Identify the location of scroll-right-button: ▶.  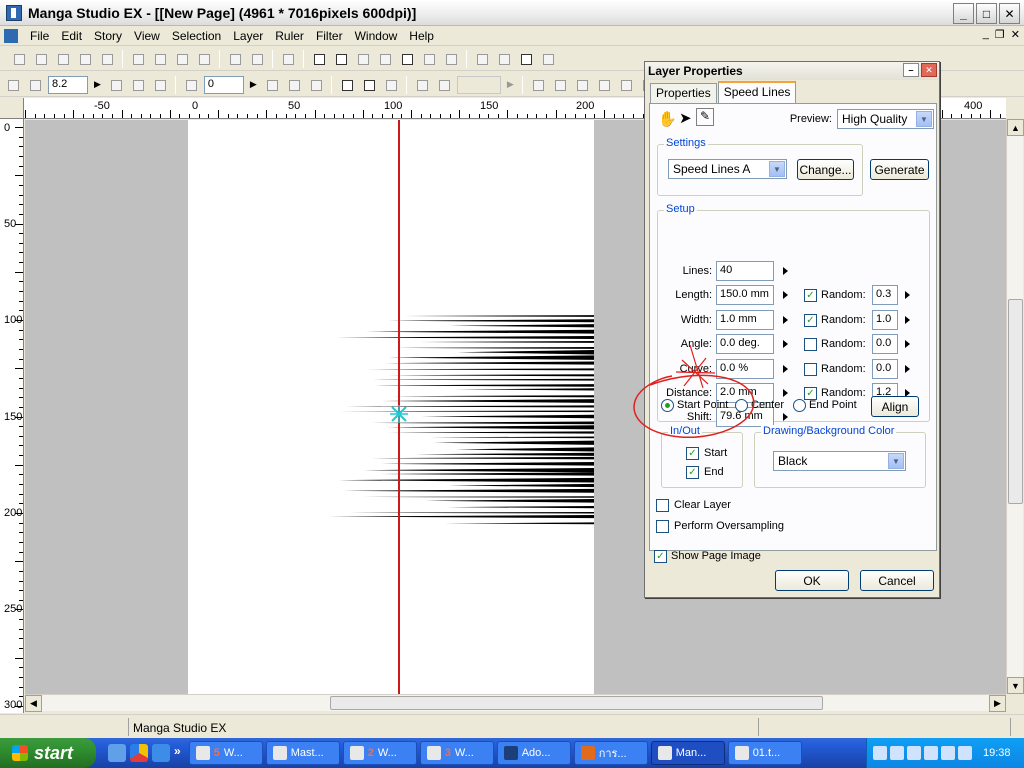
(997, 703).